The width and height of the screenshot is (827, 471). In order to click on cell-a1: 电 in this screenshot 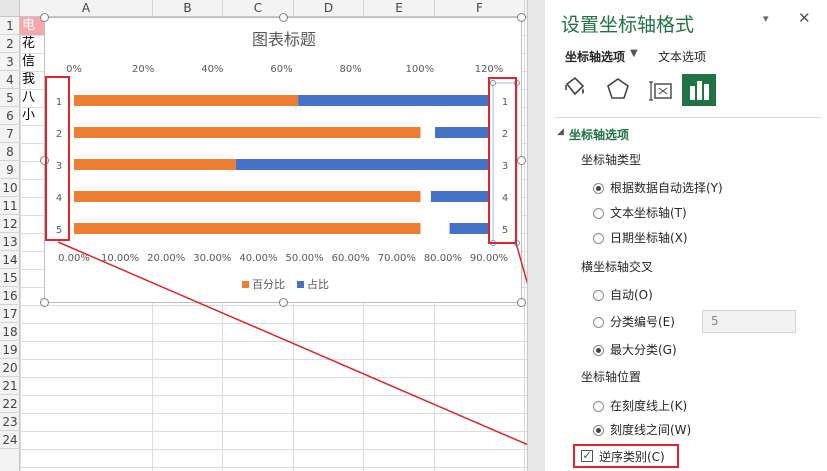, I will do `click(28, 26)`.